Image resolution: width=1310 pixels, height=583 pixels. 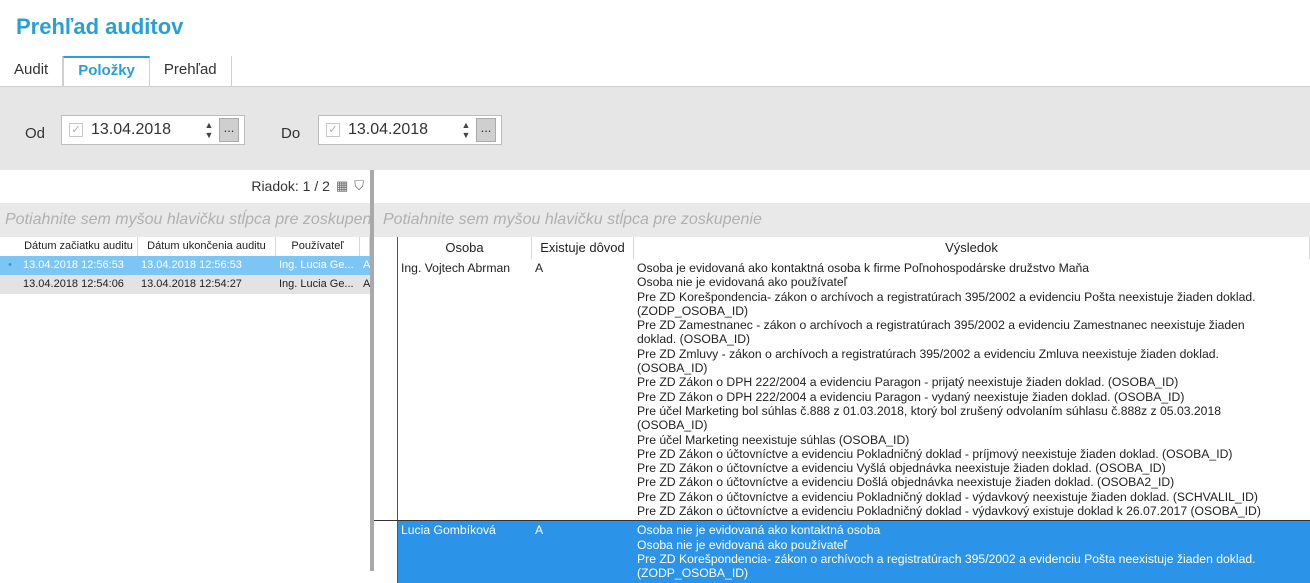 What do you see at coordinates (191, 71) in the screenshot?
I see `tab-prehlad: Prehľad` at bounding box center [191, 71].